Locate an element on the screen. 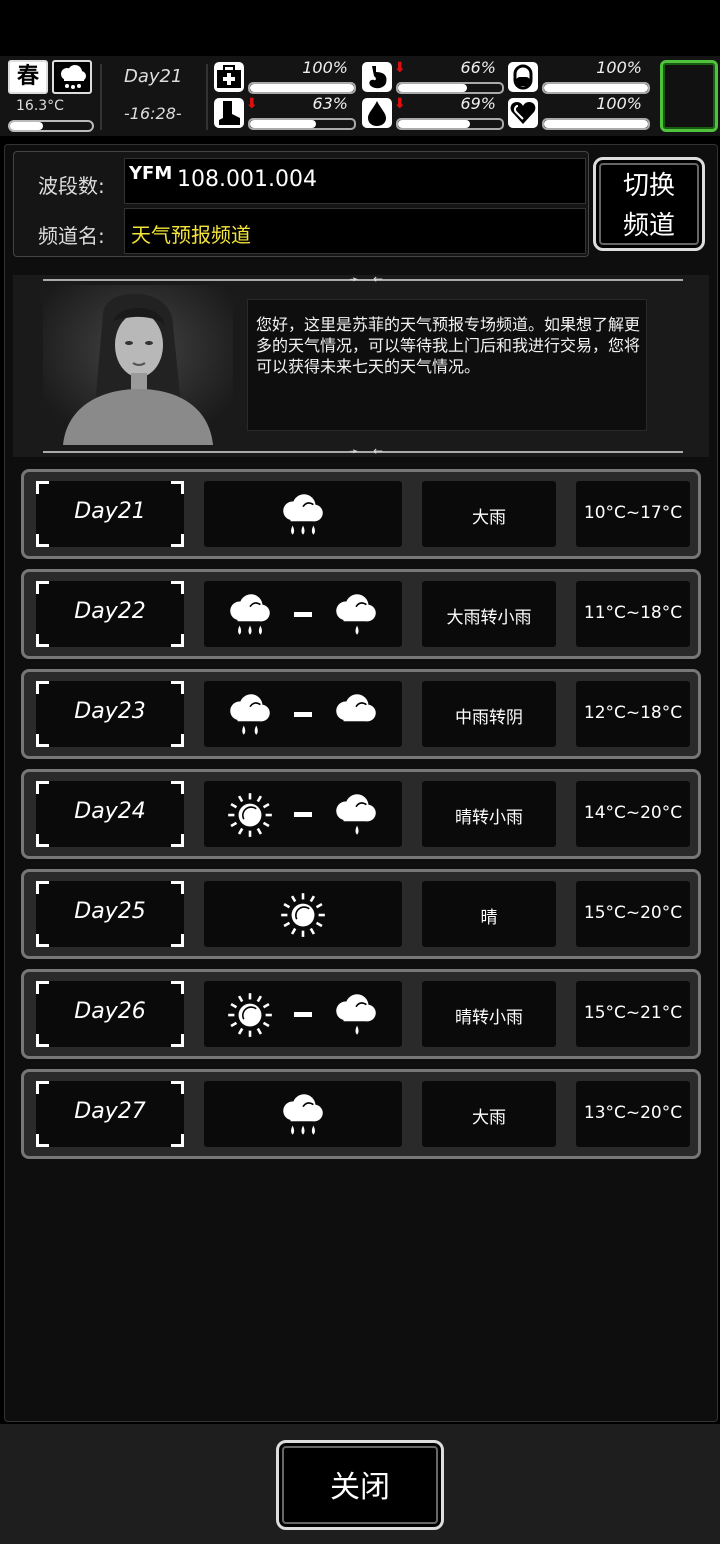 Image resolution: width=720 pixels, height=1544 pixels. medkit-icon is located at coordinates (229, 77).